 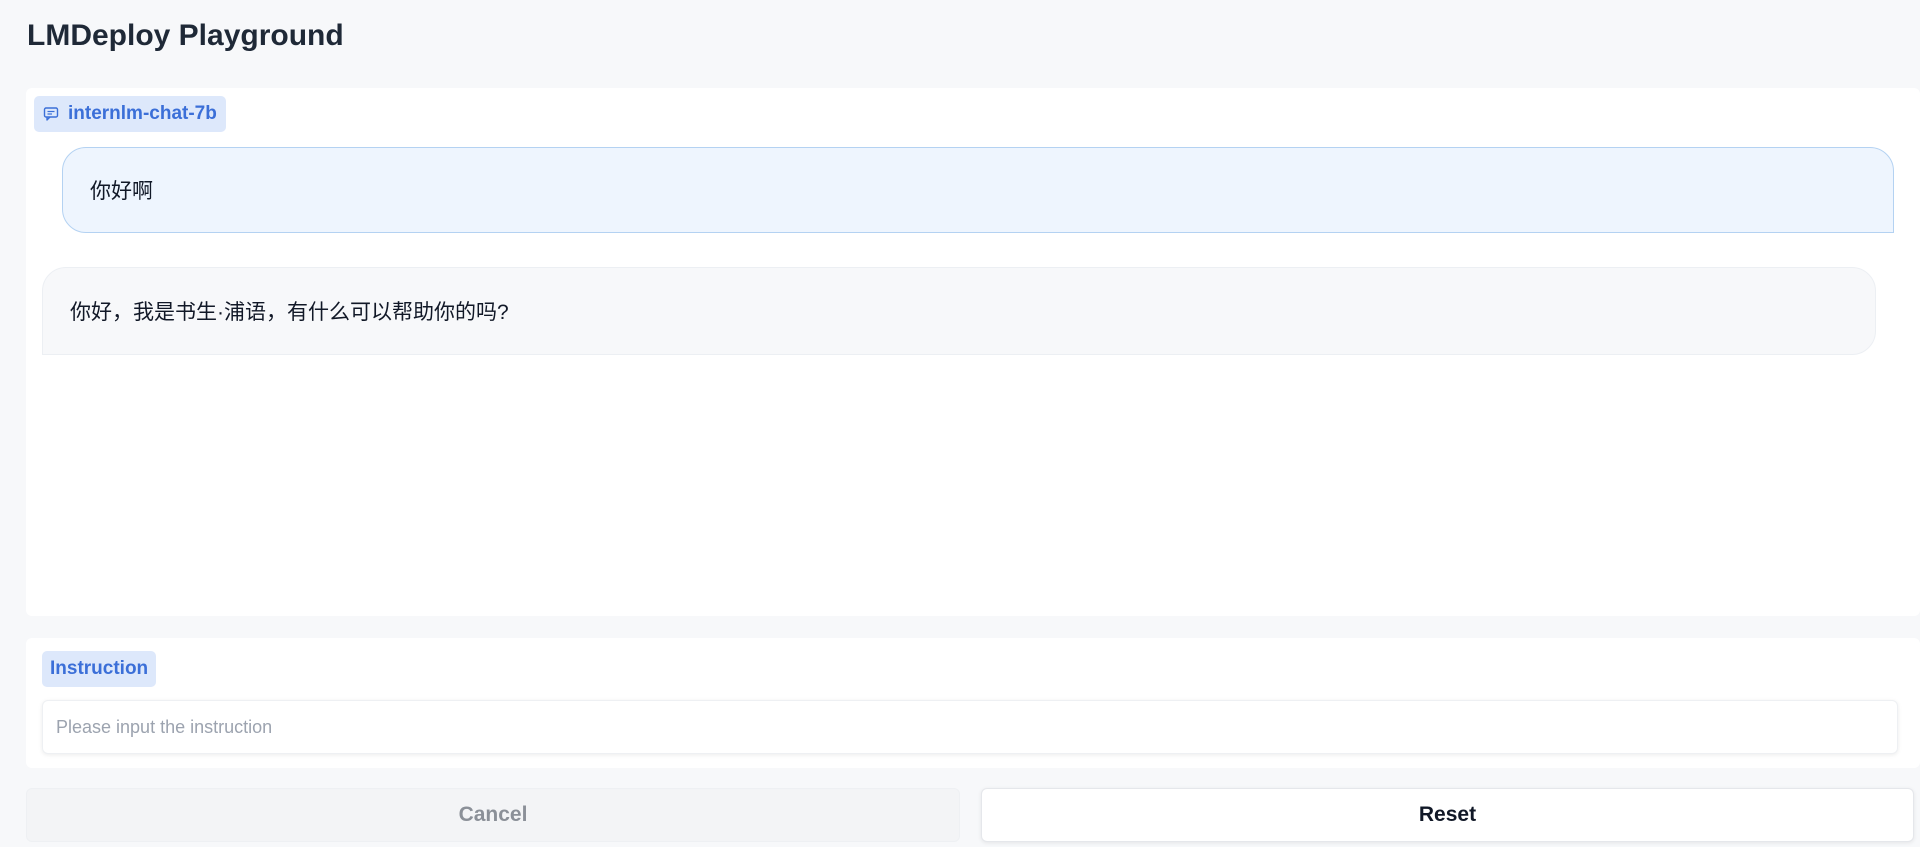 I want to click on instruction-label: Instruction, so click(x=99, y=669).